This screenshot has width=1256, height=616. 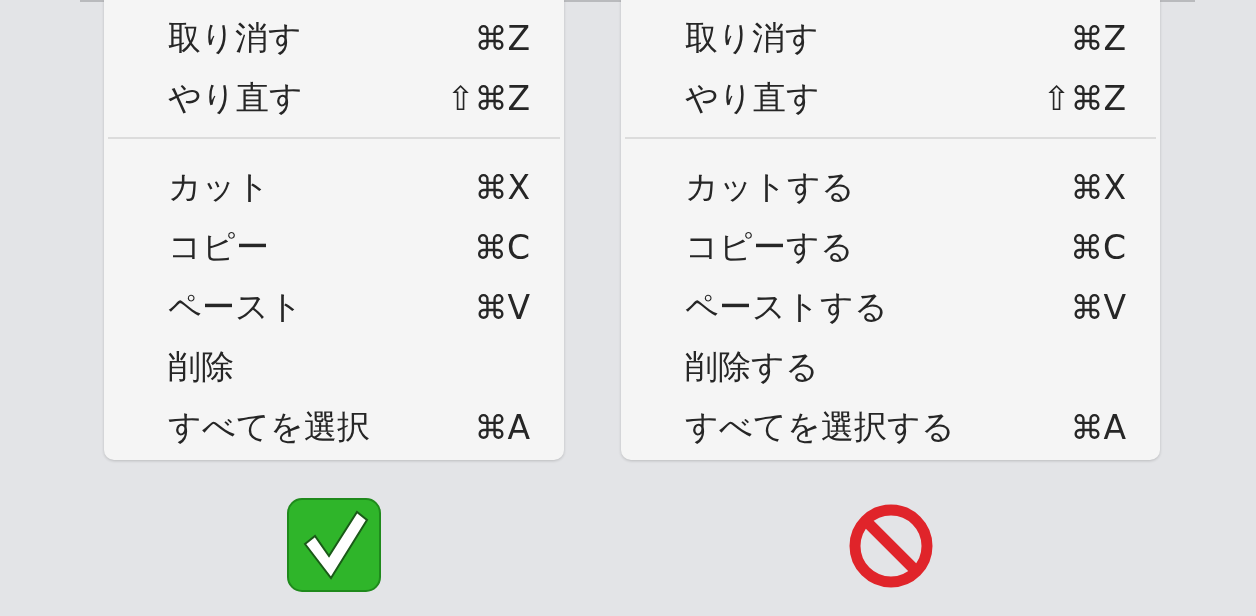 I want to click on menu-item: すべてを選択, so click(x=269, y=427).